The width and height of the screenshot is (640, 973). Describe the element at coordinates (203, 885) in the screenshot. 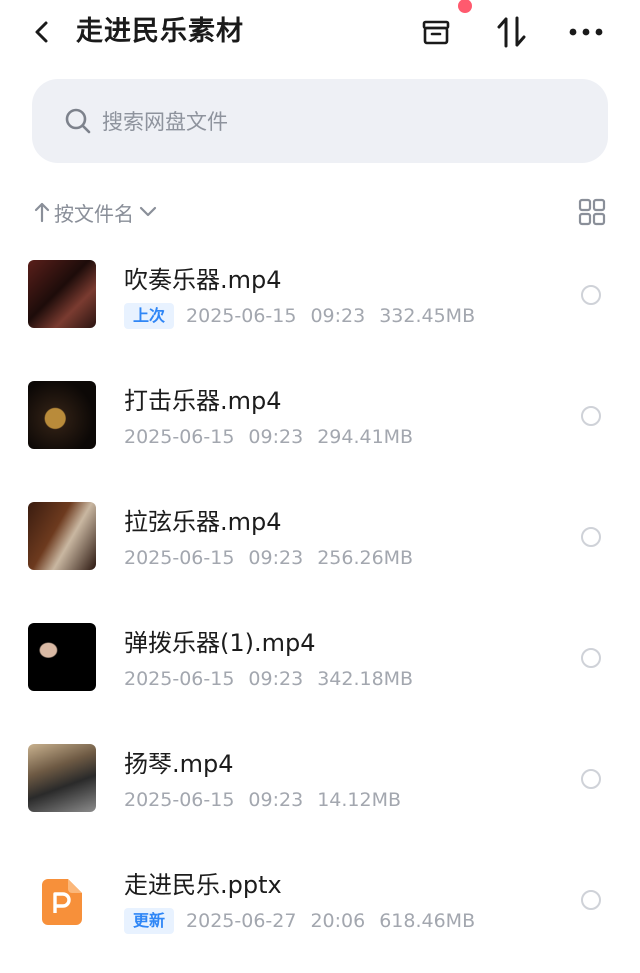

I see `file-name: 走进民乐.pptx` at that location.